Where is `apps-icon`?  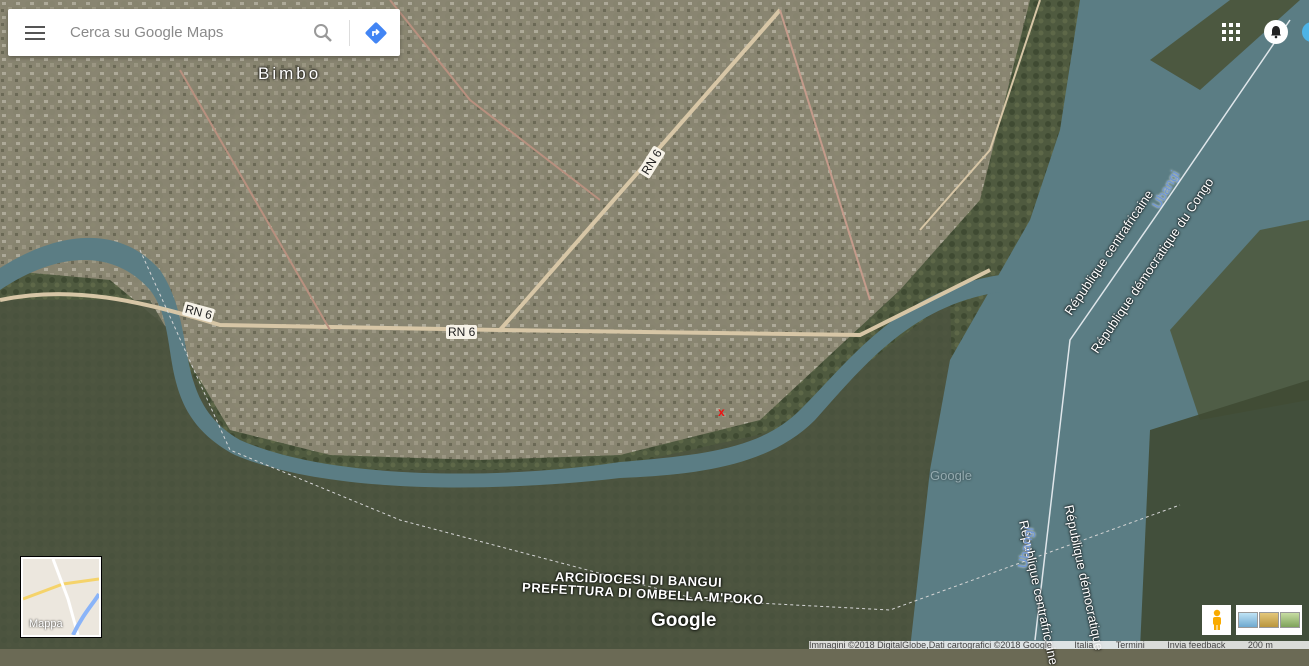 apps-icon is located at coordinates (1231, 32).